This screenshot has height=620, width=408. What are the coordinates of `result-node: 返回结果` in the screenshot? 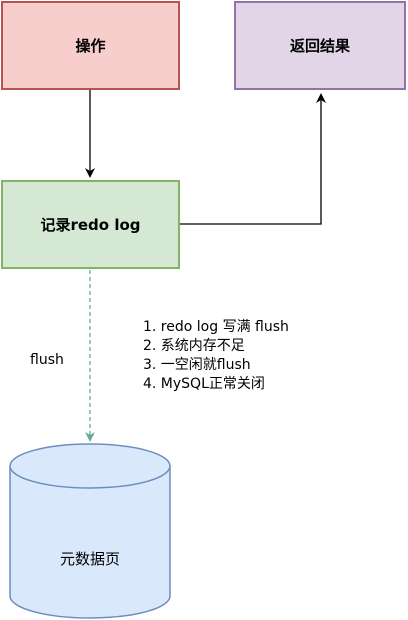 It's located at (320, 45).